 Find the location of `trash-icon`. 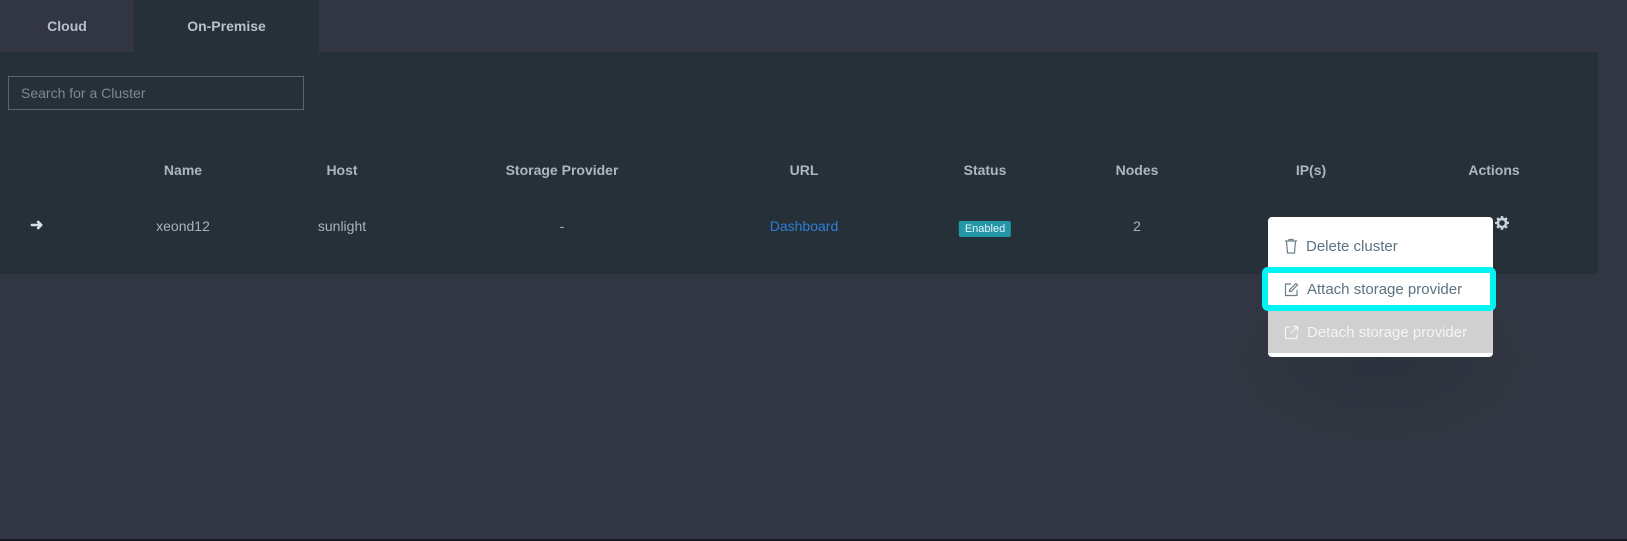

trash-icon is located at coordinates (1291, 246).